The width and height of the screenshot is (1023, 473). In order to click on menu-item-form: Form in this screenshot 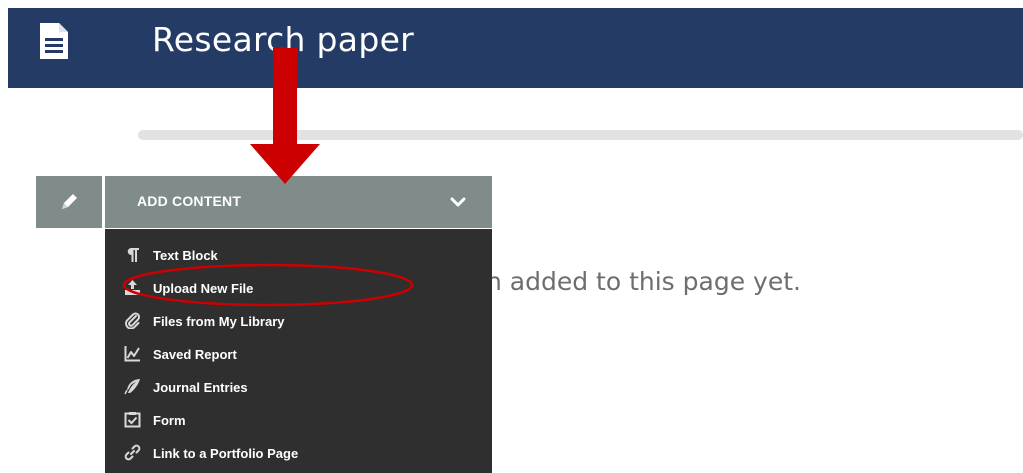, I will do `click(298, 420)`.